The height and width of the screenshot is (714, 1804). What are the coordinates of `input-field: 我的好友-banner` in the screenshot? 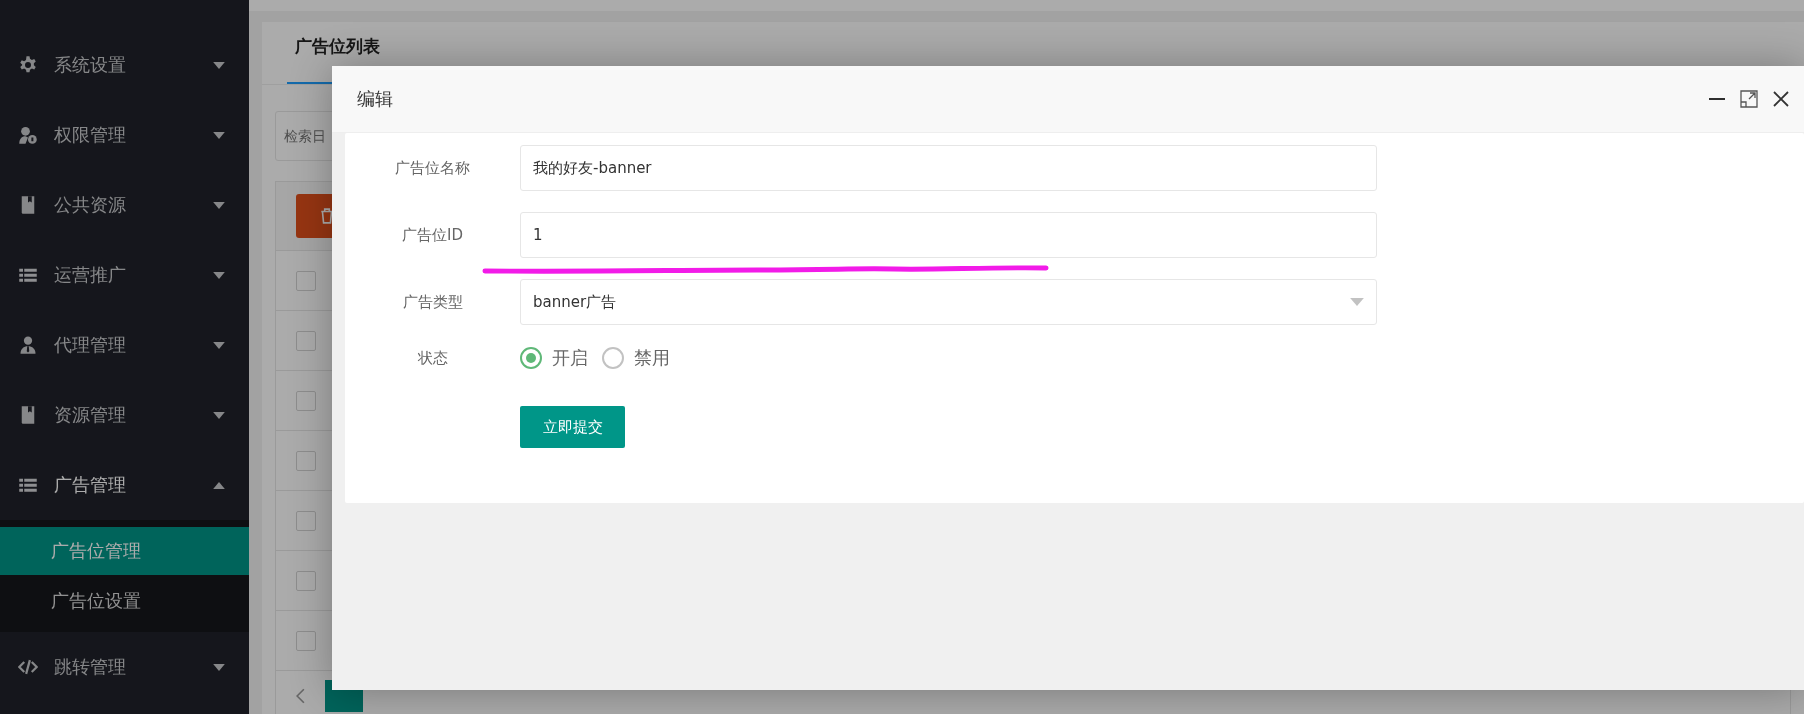 It's located at (948, 168).